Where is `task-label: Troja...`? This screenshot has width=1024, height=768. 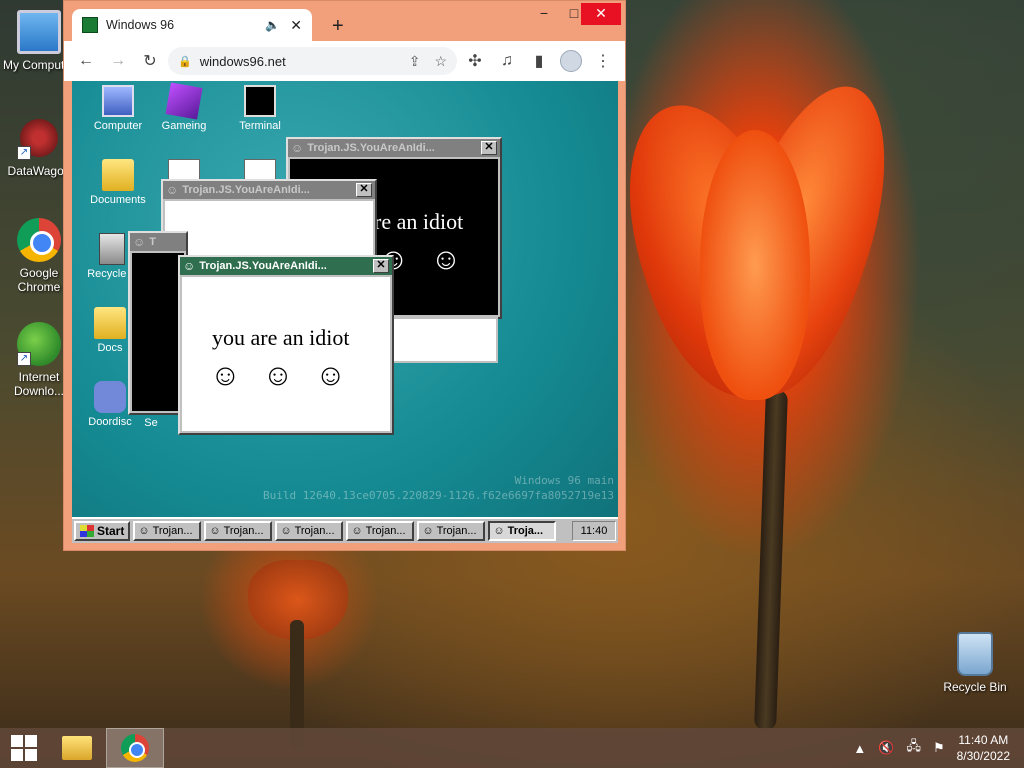
task-label: Troja... is located at coordinates (525, 531).